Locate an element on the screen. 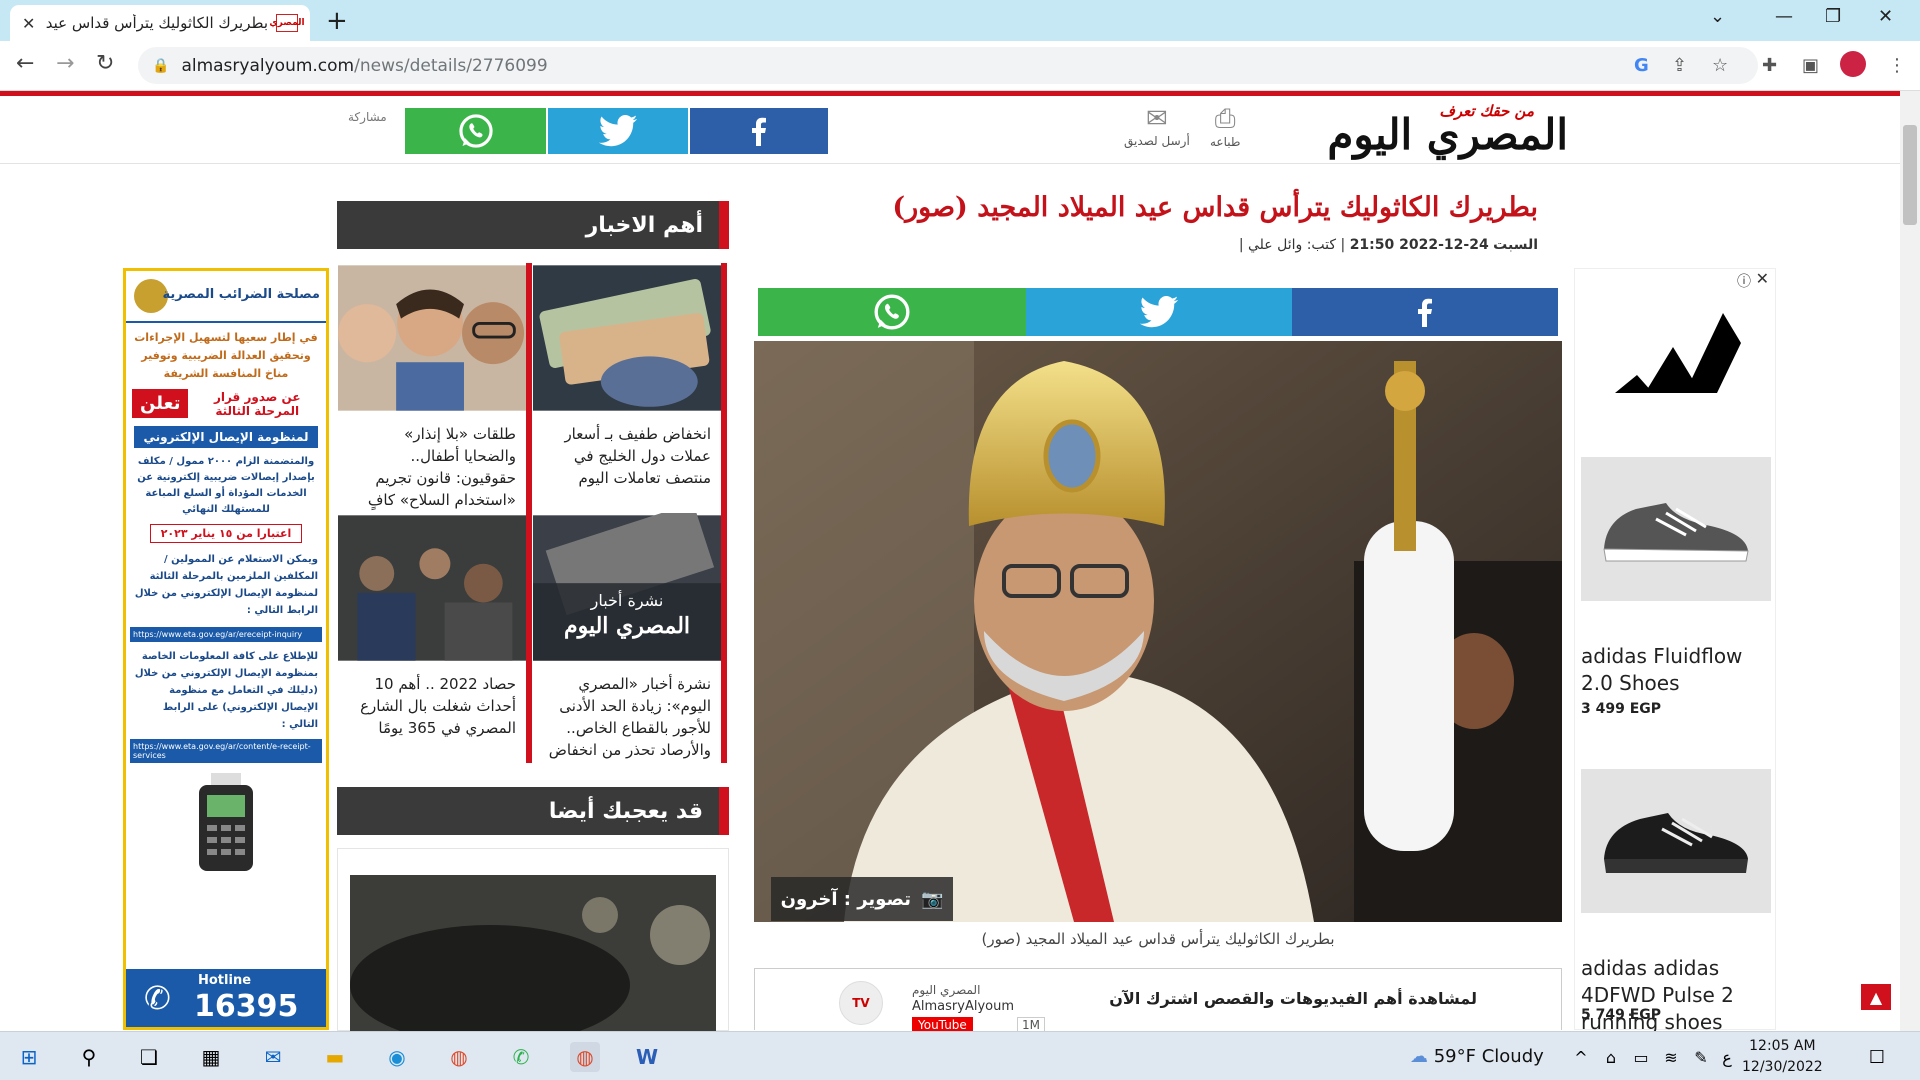 This screenshot has height=1080, width=1920. weather-widget: ☁ 59°F Cloudy is located at coordinates (1477, 1056).